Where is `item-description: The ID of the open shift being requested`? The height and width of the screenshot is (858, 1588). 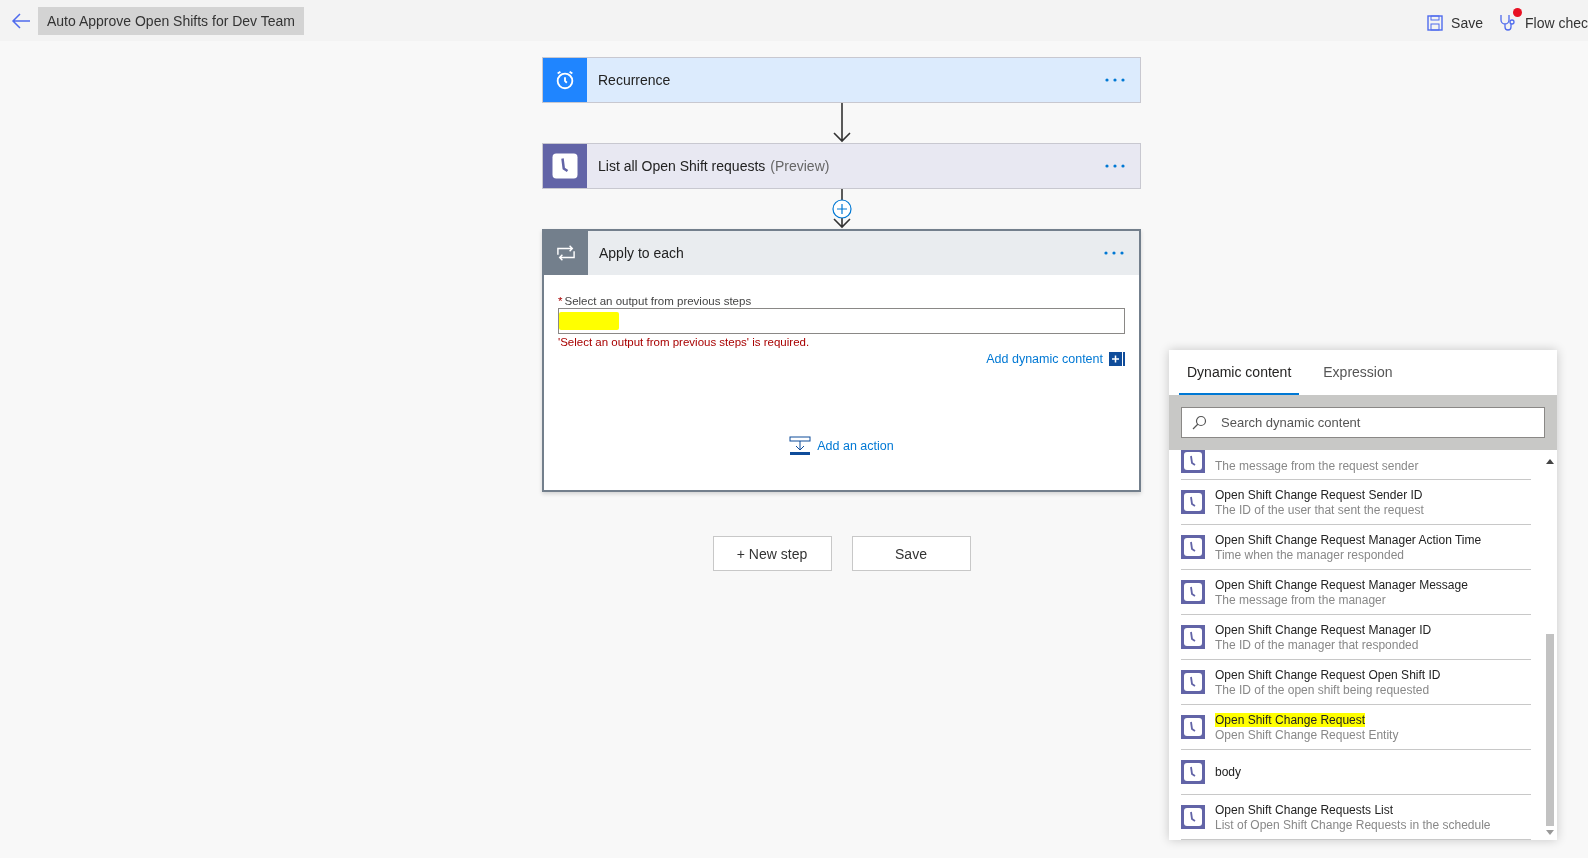
item-description: The ID of the open shift being requested is located at coordinates (1323, 689).